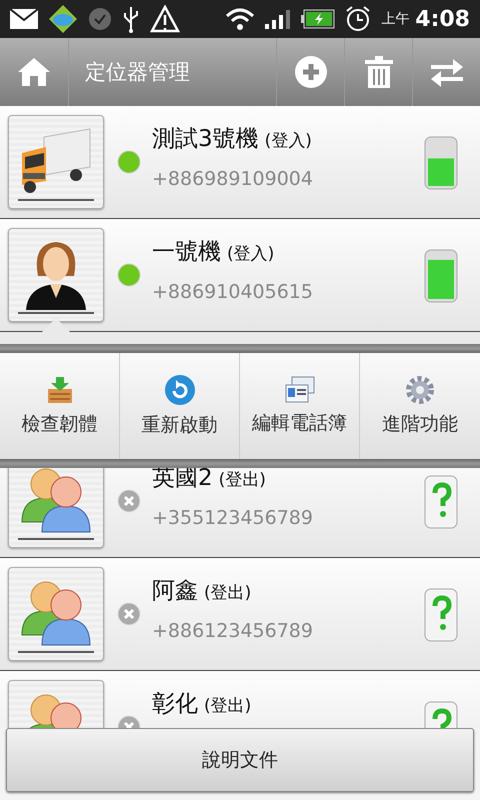 Image resolution: width=480 pixels, height=800 pixels. I want to click on gear-icon, so click(420, 390).